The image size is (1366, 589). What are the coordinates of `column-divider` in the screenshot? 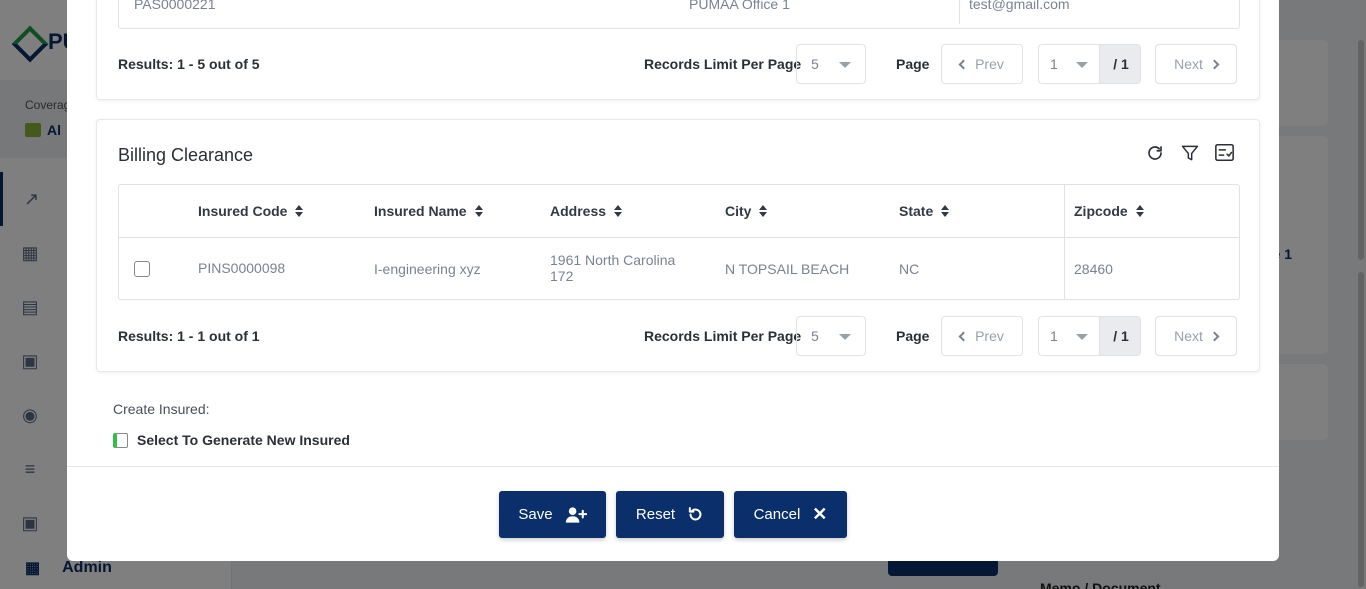 It's located at (959, 12).